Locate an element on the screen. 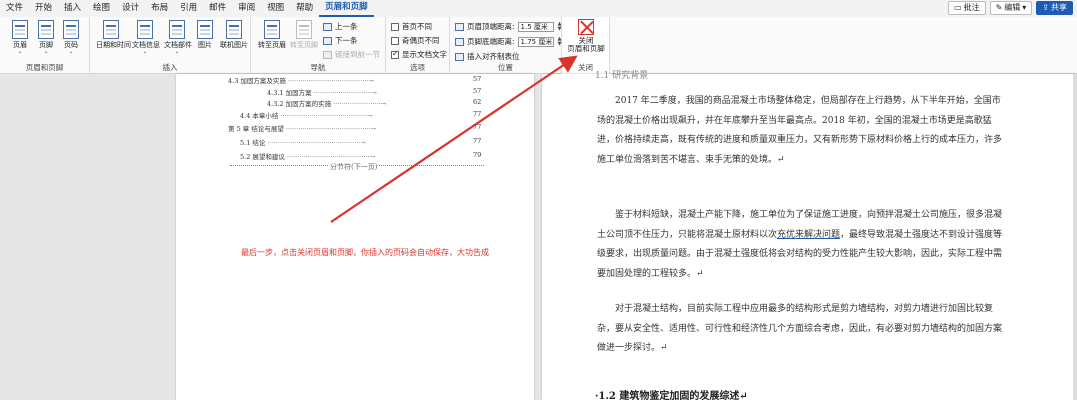 This screenshot has width=1077, height=400. quick-parts-button: 文档部件 ⌄ is located at coordinates (178, 37).